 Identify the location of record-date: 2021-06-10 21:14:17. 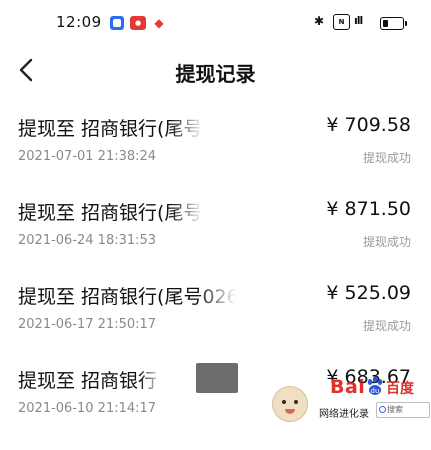
(87, 408).